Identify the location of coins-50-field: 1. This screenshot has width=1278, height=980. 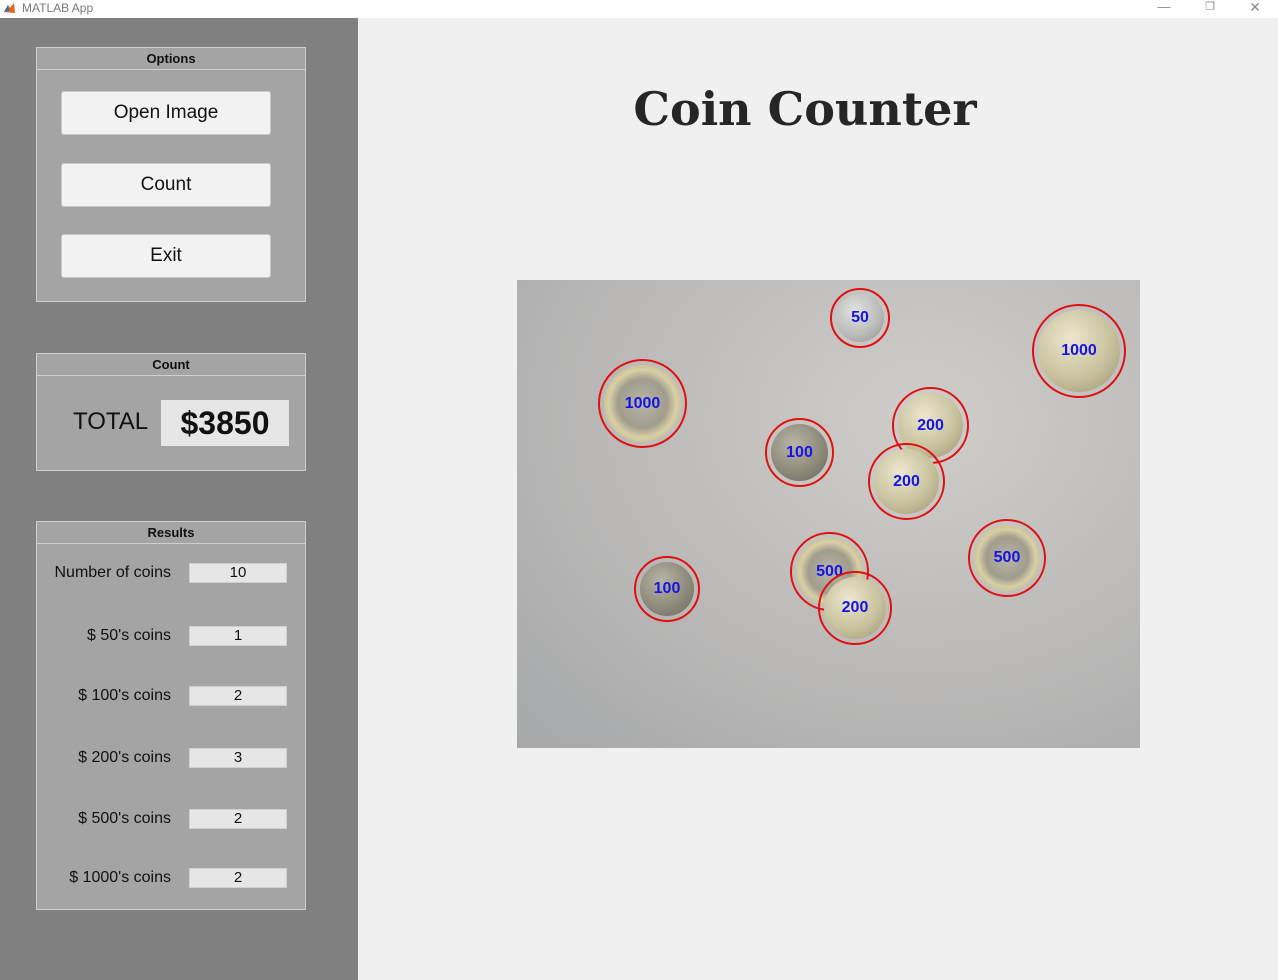
(238, 636).